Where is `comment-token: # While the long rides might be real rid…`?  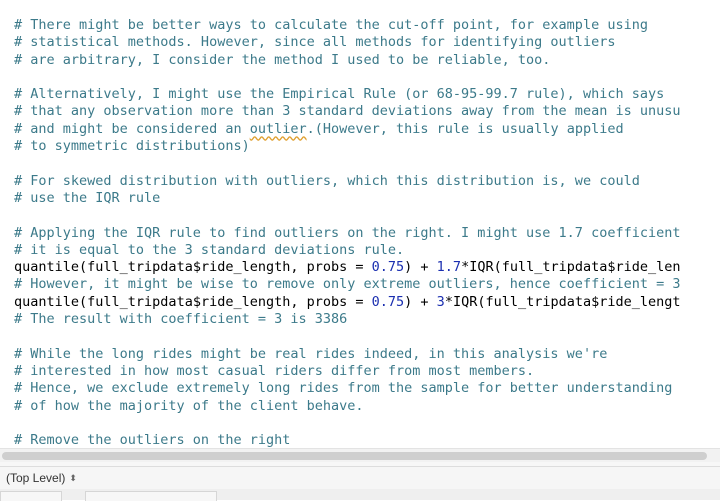 comment-token: # While the long rides might be real rid… is located at coordinates (311, 353).